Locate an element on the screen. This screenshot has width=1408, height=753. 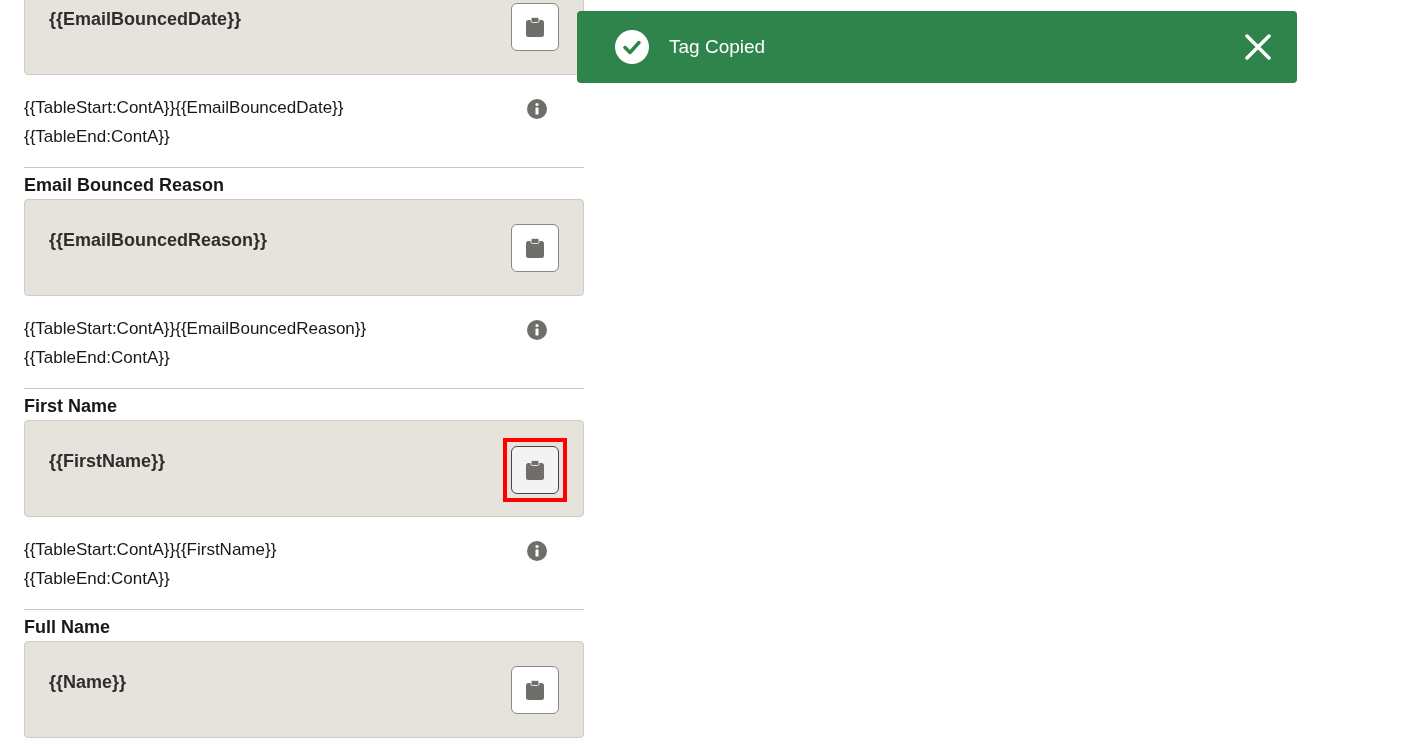
merge-tag: {{FirstName}} is located at coordinates (107, 461).